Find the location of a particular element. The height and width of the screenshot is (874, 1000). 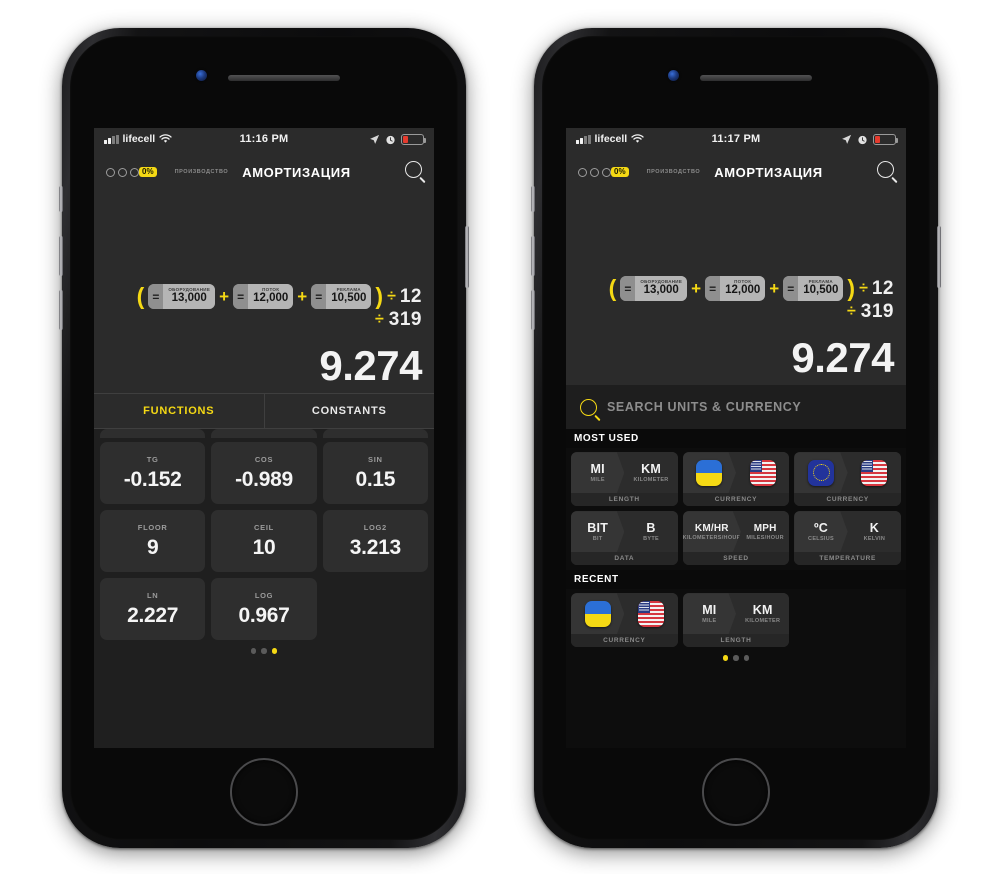

search-button-left is located at coordinates (413, 172).